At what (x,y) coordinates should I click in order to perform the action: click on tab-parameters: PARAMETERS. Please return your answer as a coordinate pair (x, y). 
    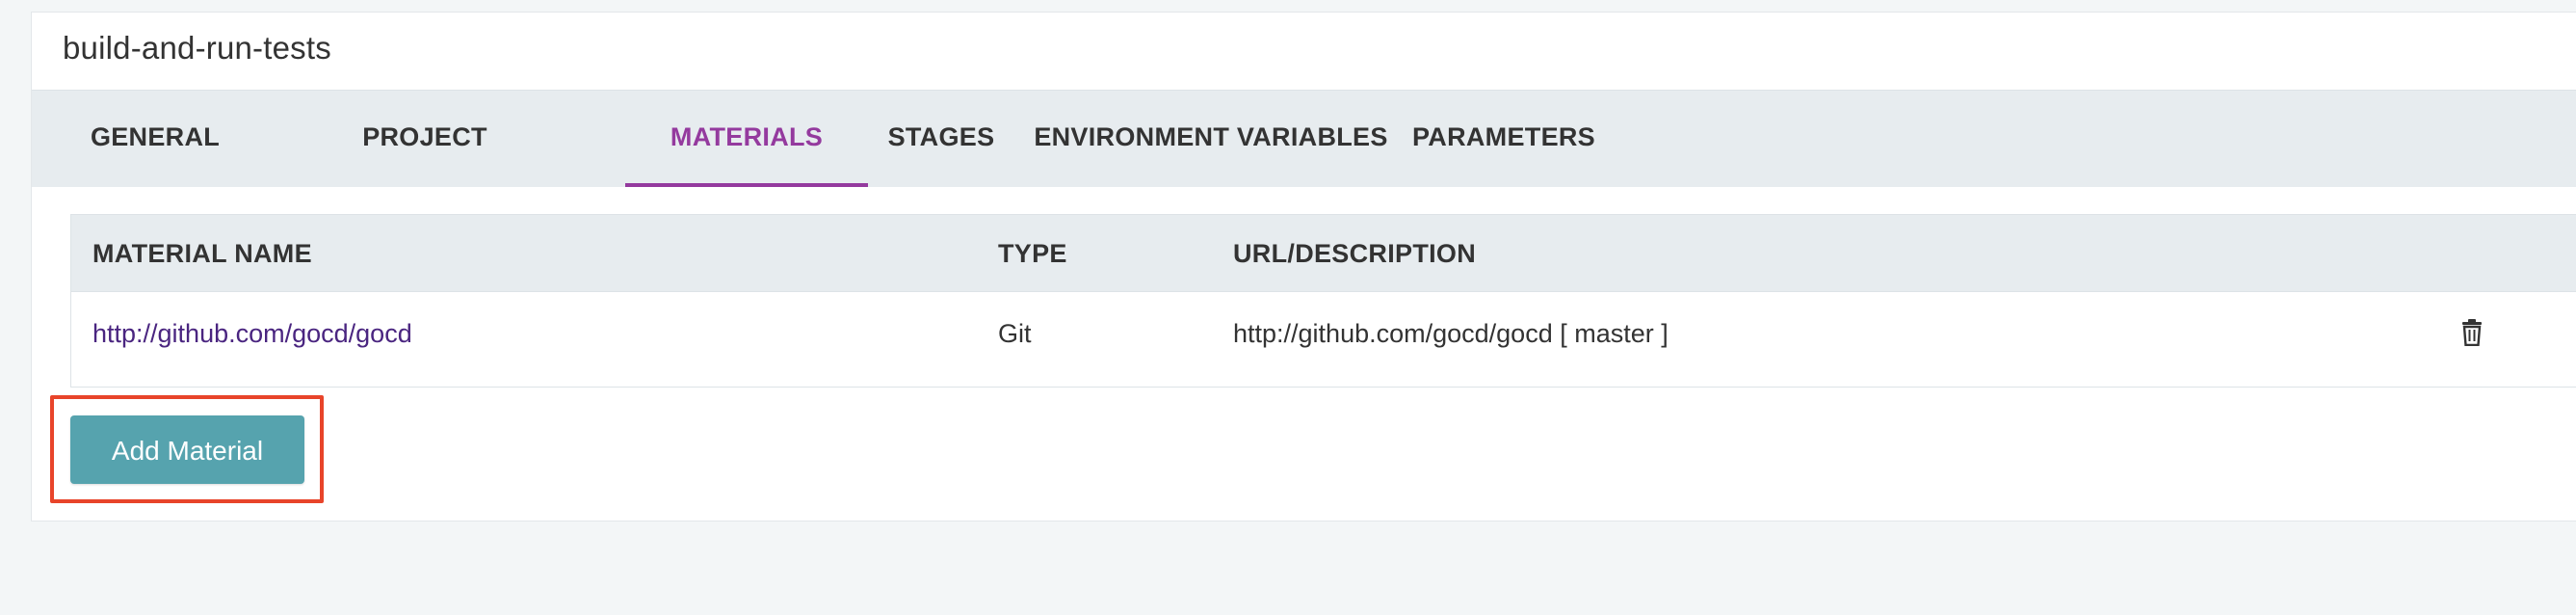
    Looking at the image, I should click on (1504, 139).